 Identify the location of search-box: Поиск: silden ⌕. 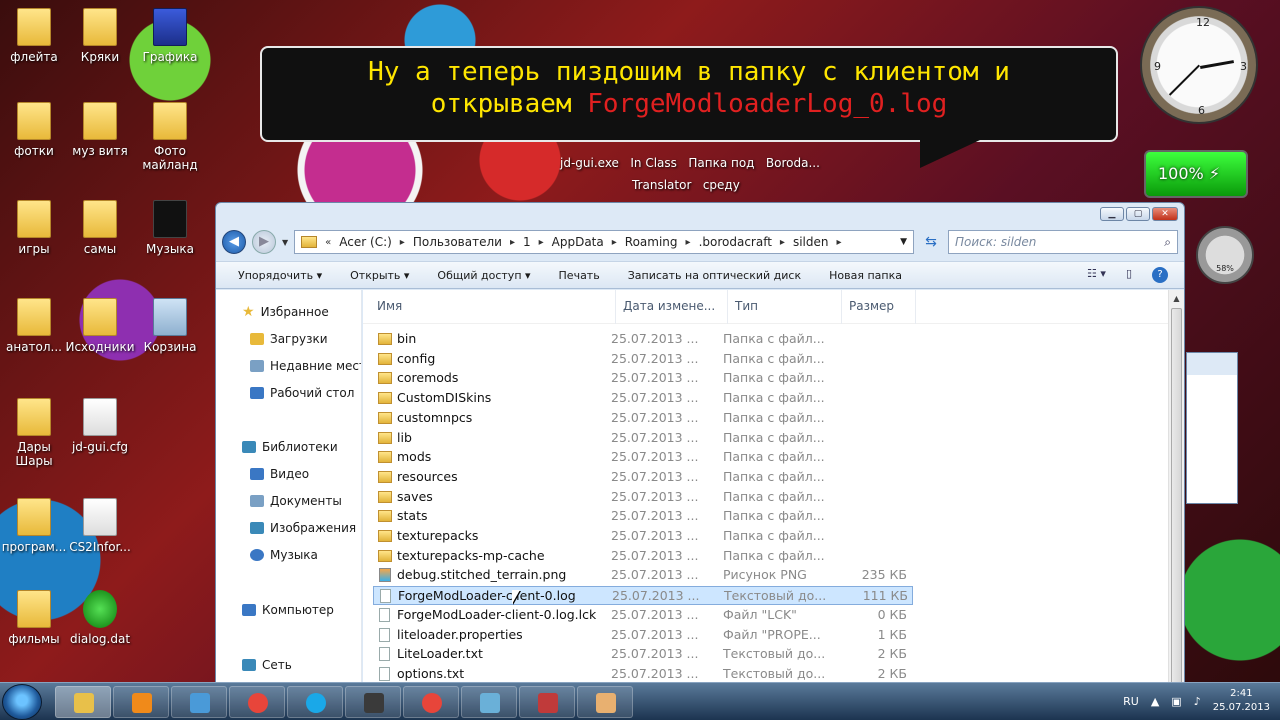
(1063, 242).